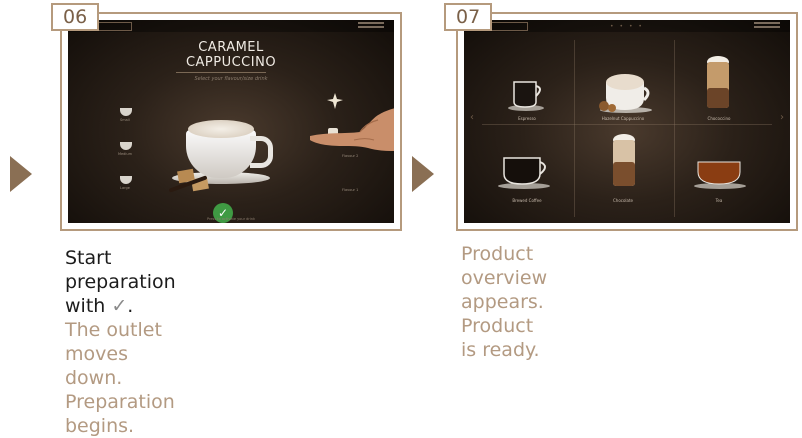  I want to click on product-brewed-coffee-label: Brewed Coffee, so click(527, 200).